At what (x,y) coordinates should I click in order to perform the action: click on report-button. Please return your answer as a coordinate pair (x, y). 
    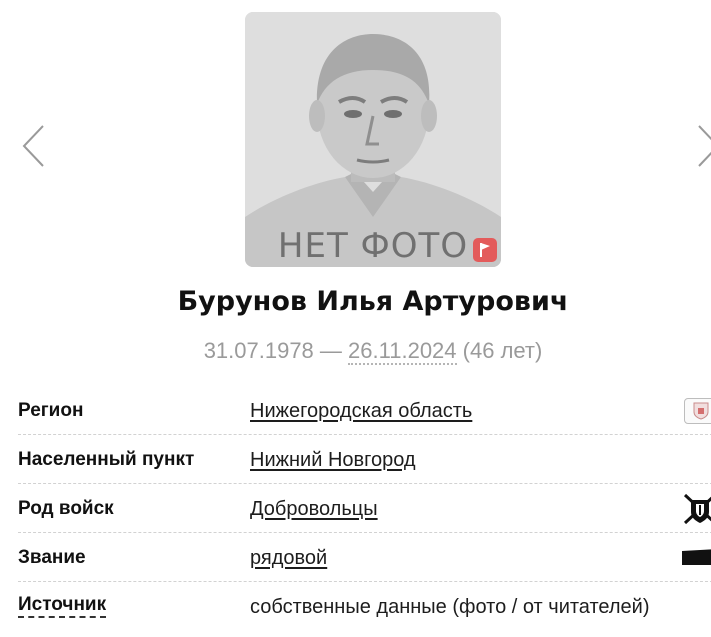
    Looking at the image, I should click on (485, 250).